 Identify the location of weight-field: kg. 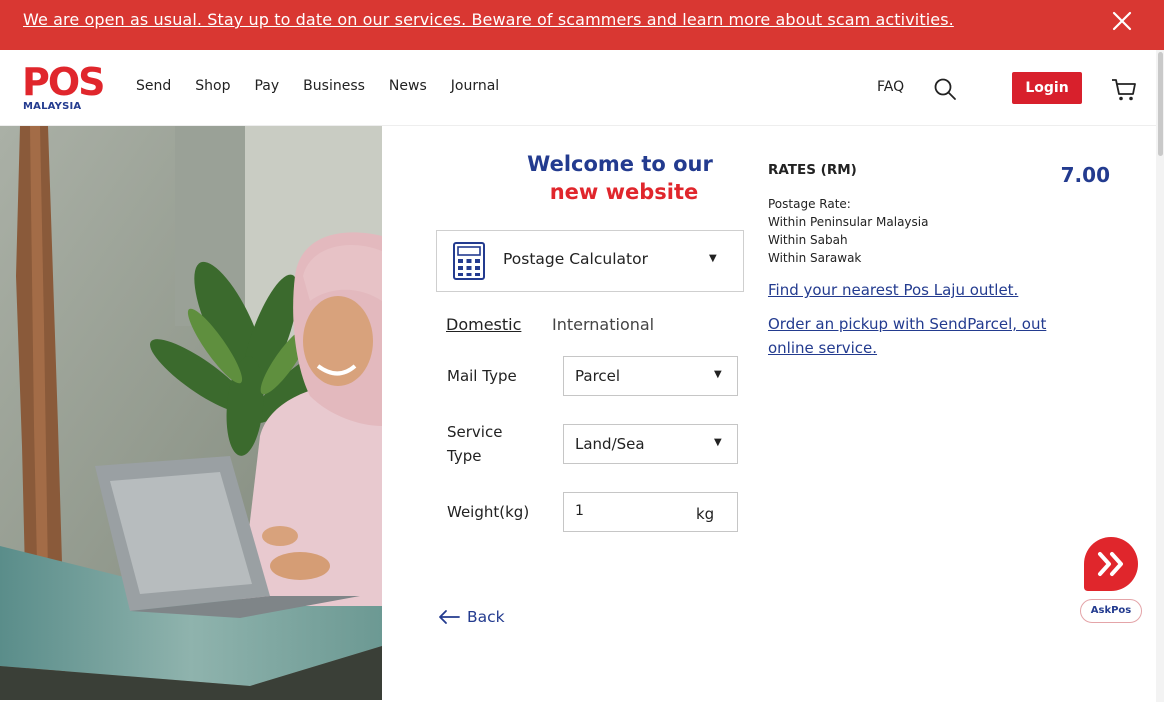
(650, 512).